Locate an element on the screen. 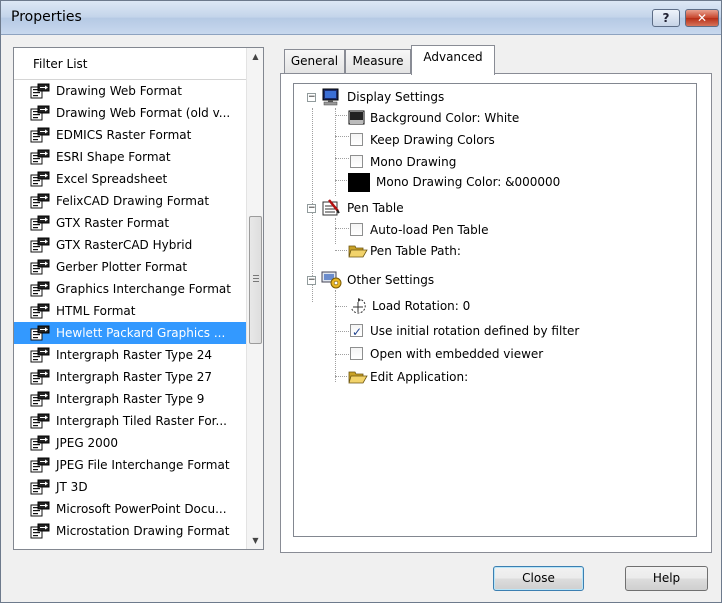 The height and width of the screenshot is (603, 722). filter-list-item: GTX RasterCAD Hybrid is located at coordinates (130, 245).